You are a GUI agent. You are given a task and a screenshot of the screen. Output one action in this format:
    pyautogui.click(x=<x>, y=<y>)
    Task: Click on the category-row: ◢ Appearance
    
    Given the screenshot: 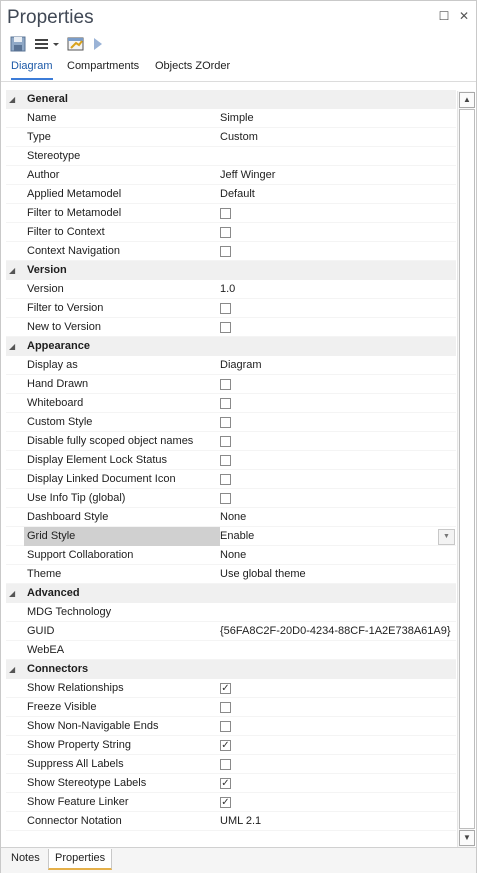 What is the action you would take?
    pyautogui.click(x=231, y=346)
    